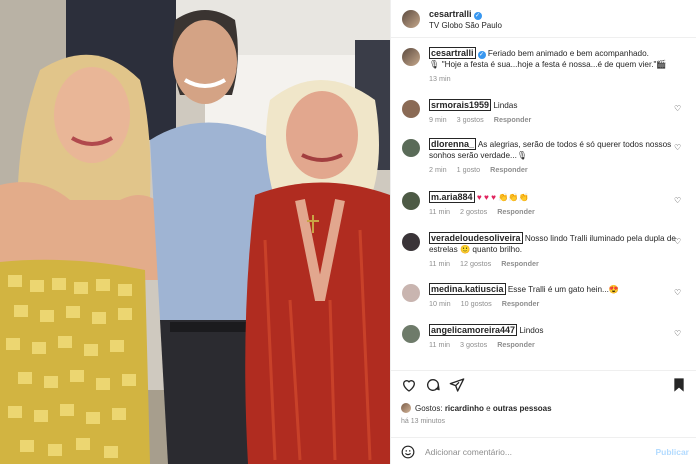  What do you see at coordinates (429, 408) in the screenshot?
I see `likes-prefix: Gostos:` at bounding box center [429, 408].